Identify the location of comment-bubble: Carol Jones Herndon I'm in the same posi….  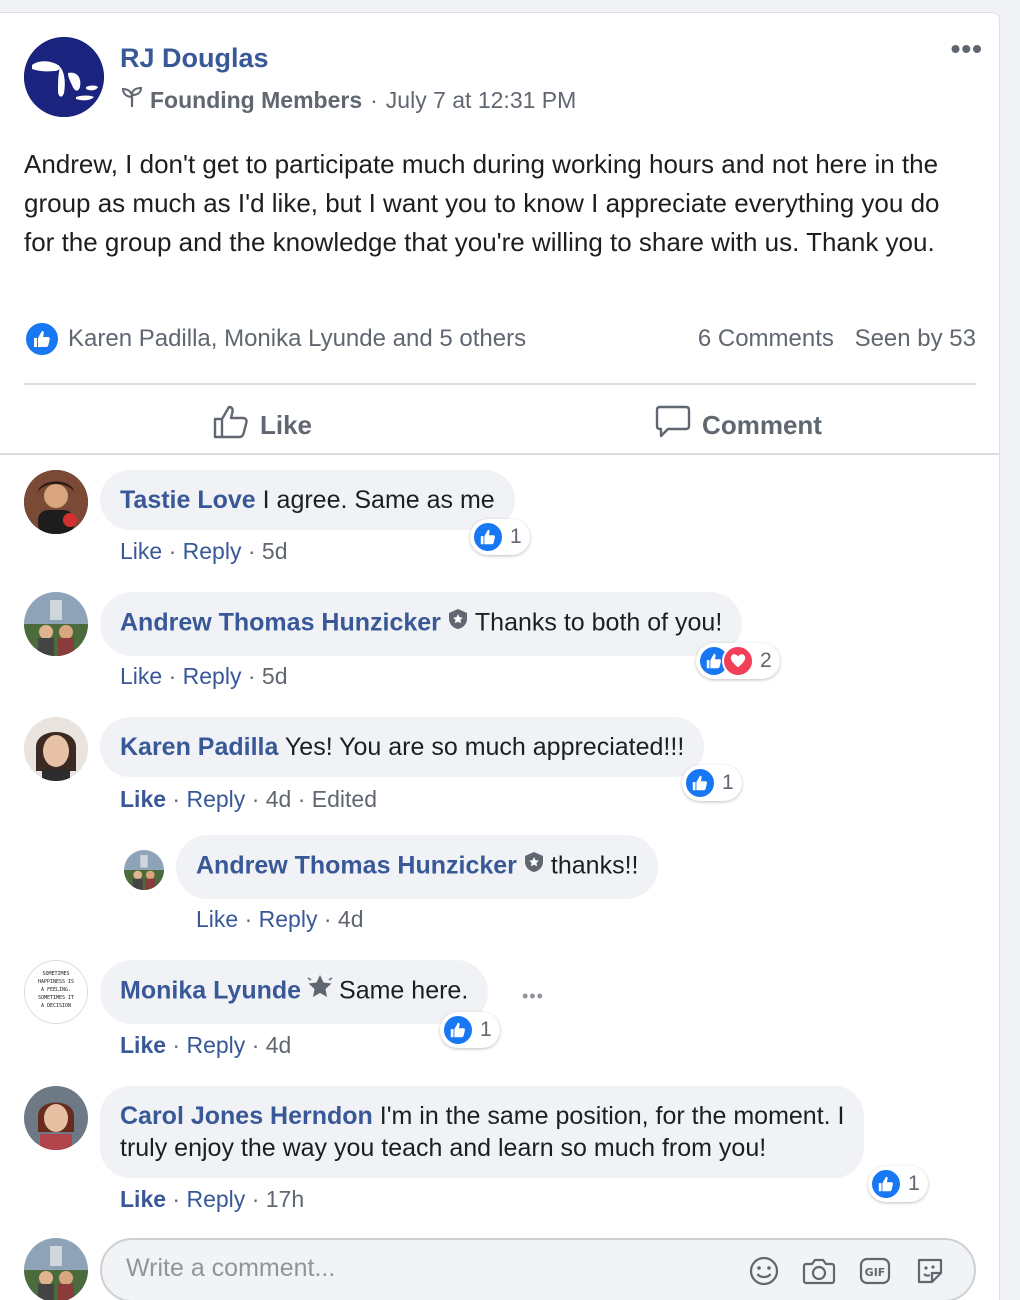
(482, 1132).